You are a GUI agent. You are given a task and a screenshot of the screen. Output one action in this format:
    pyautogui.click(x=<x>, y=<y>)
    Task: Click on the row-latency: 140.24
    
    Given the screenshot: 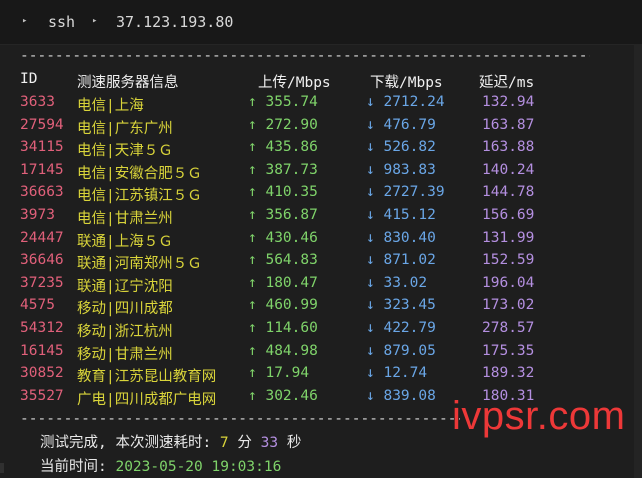 What is the action you would take?
    pyautogui.click(x=508, y=169)
    